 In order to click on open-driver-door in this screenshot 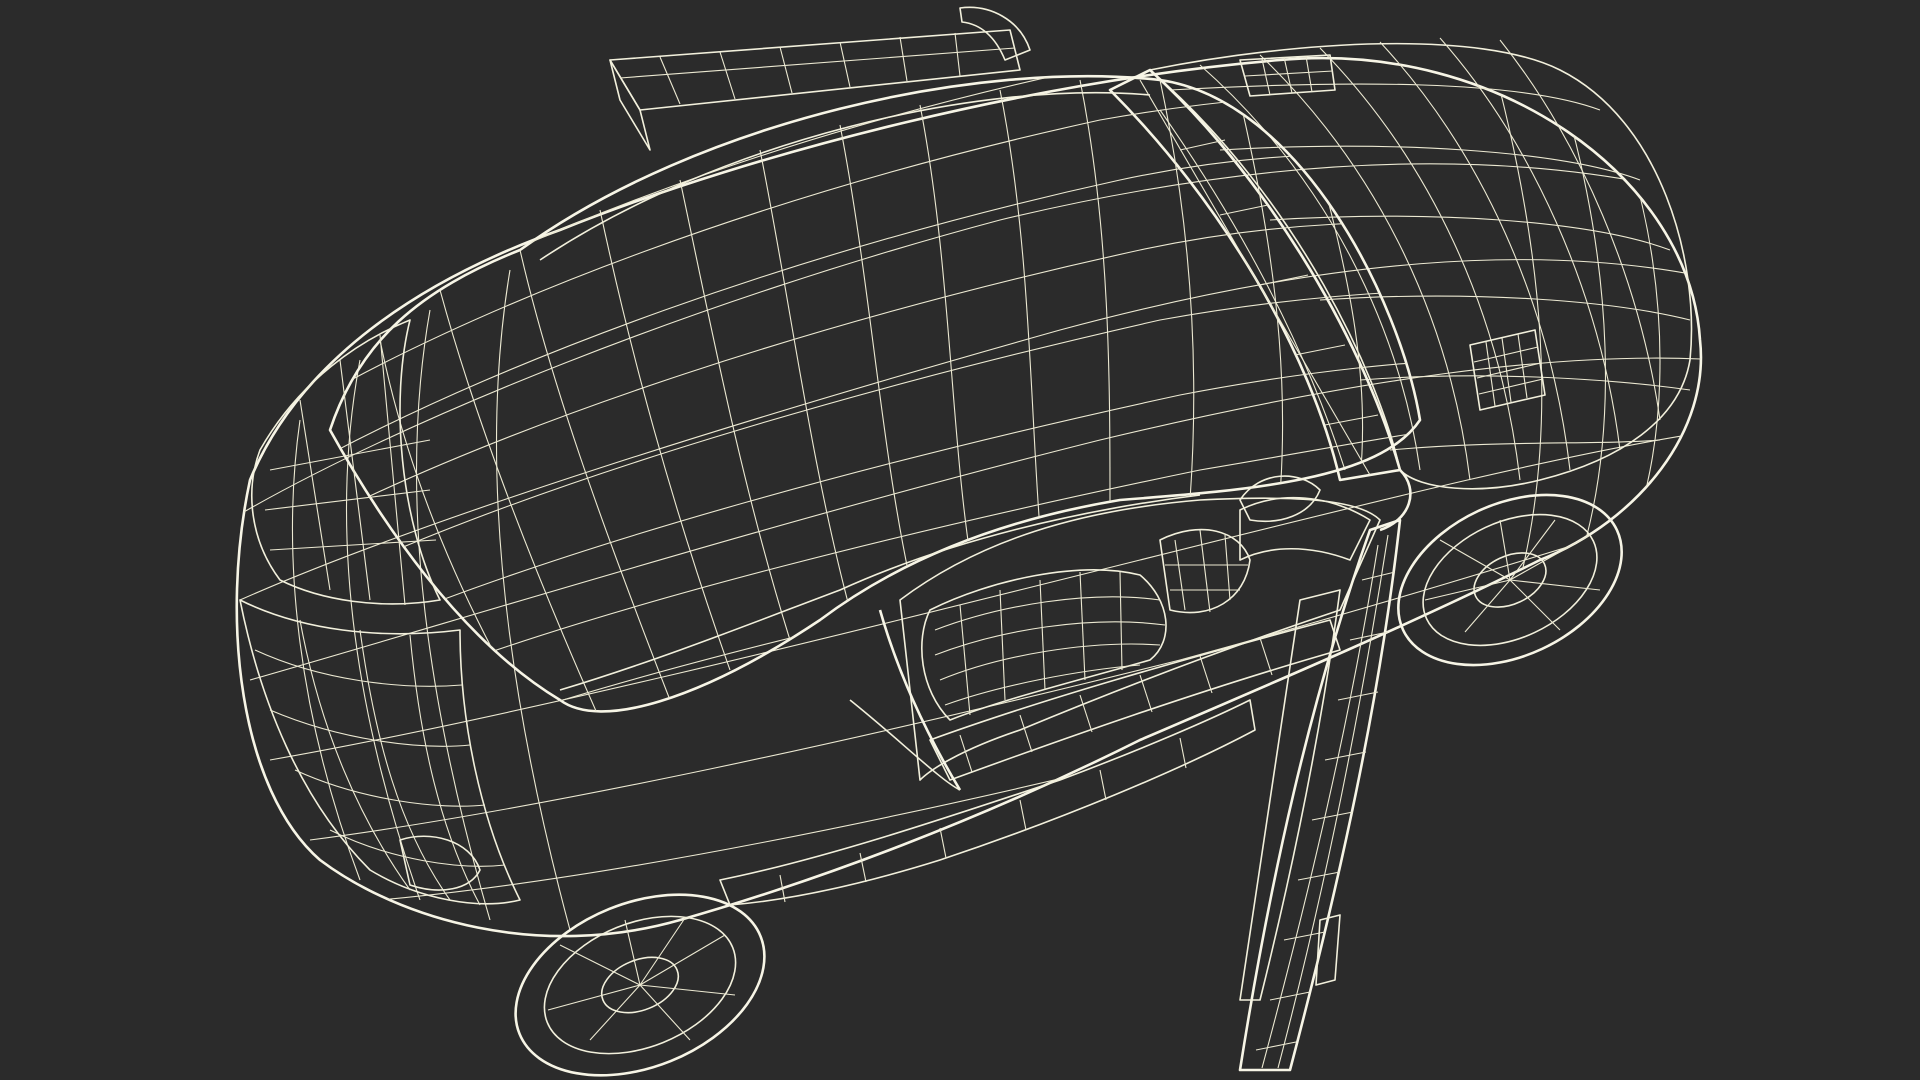, I will do `click(1320, 795)`.